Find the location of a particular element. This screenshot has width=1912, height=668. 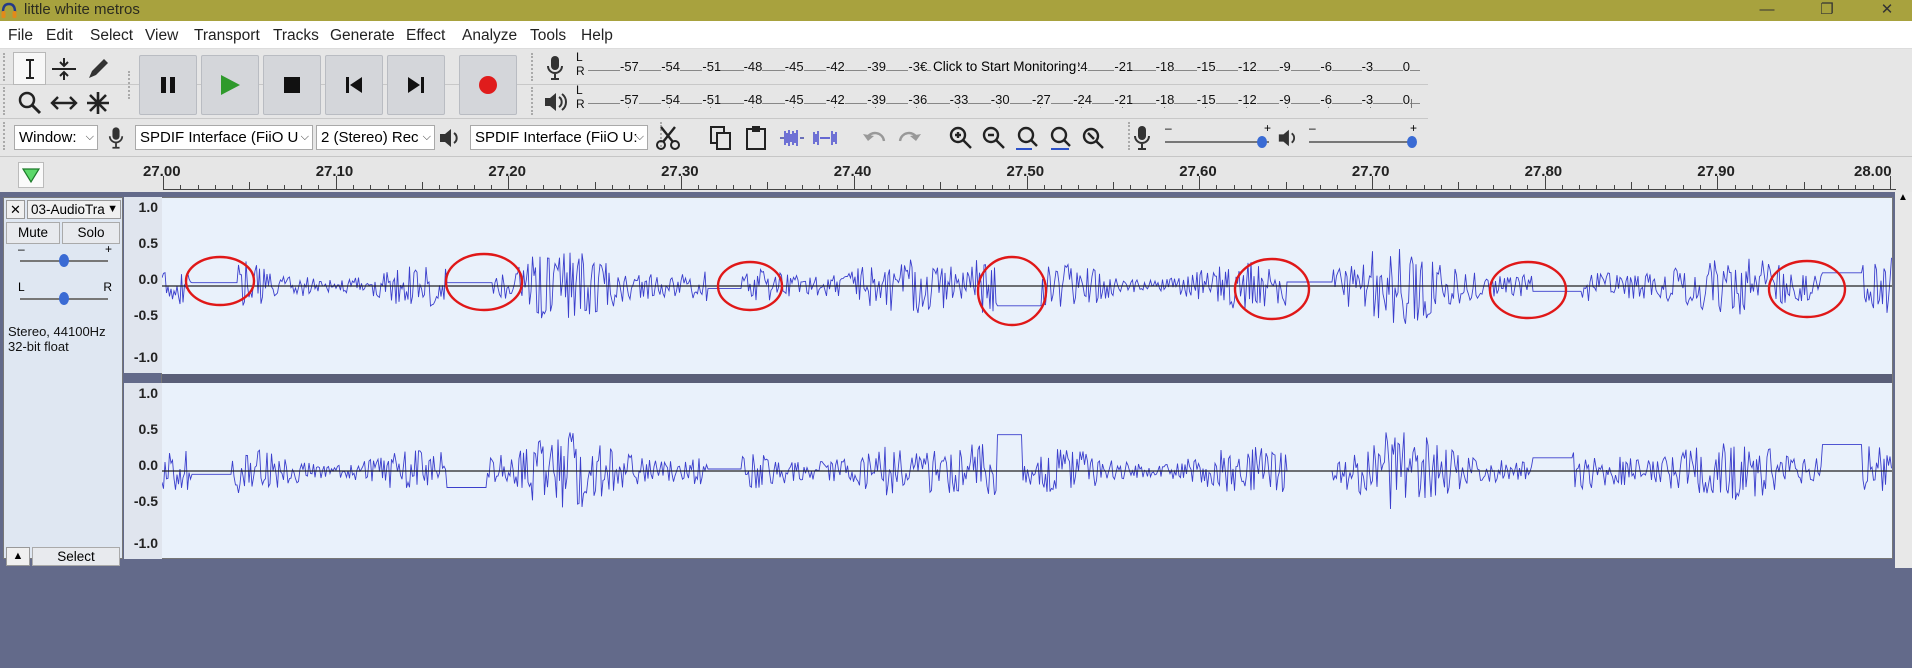

skip-start-button is located at coordinates (354, 85).